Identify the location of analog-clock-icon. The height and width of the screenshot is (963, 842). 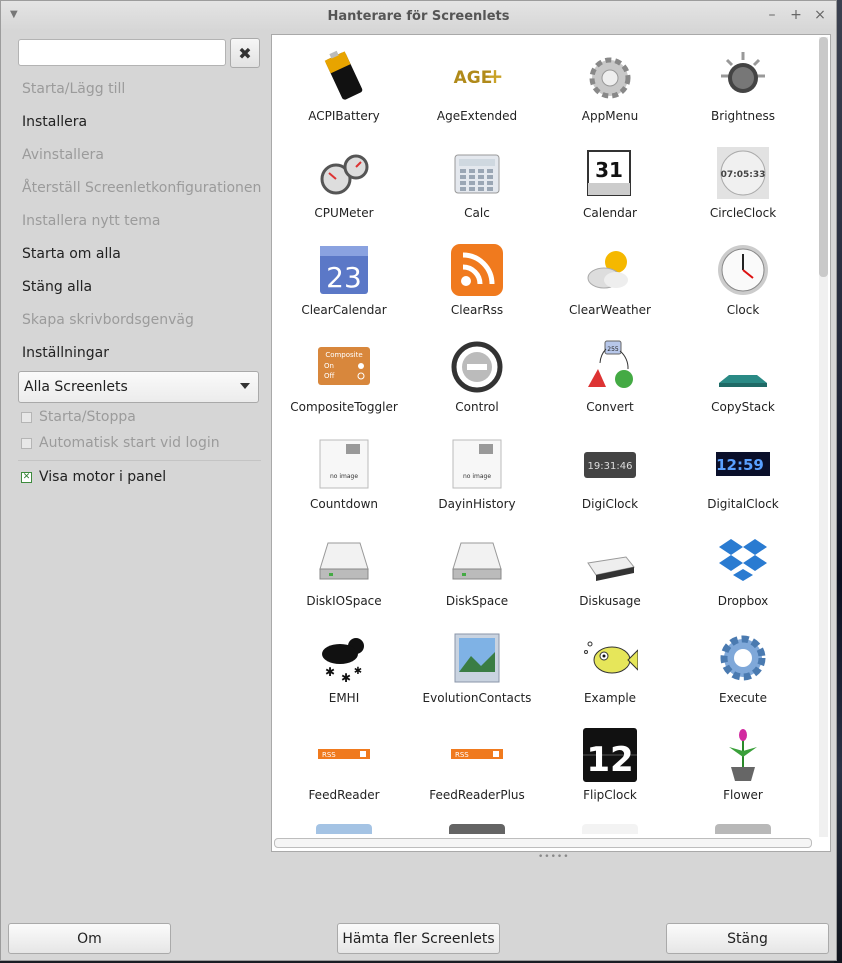
(743, 270).